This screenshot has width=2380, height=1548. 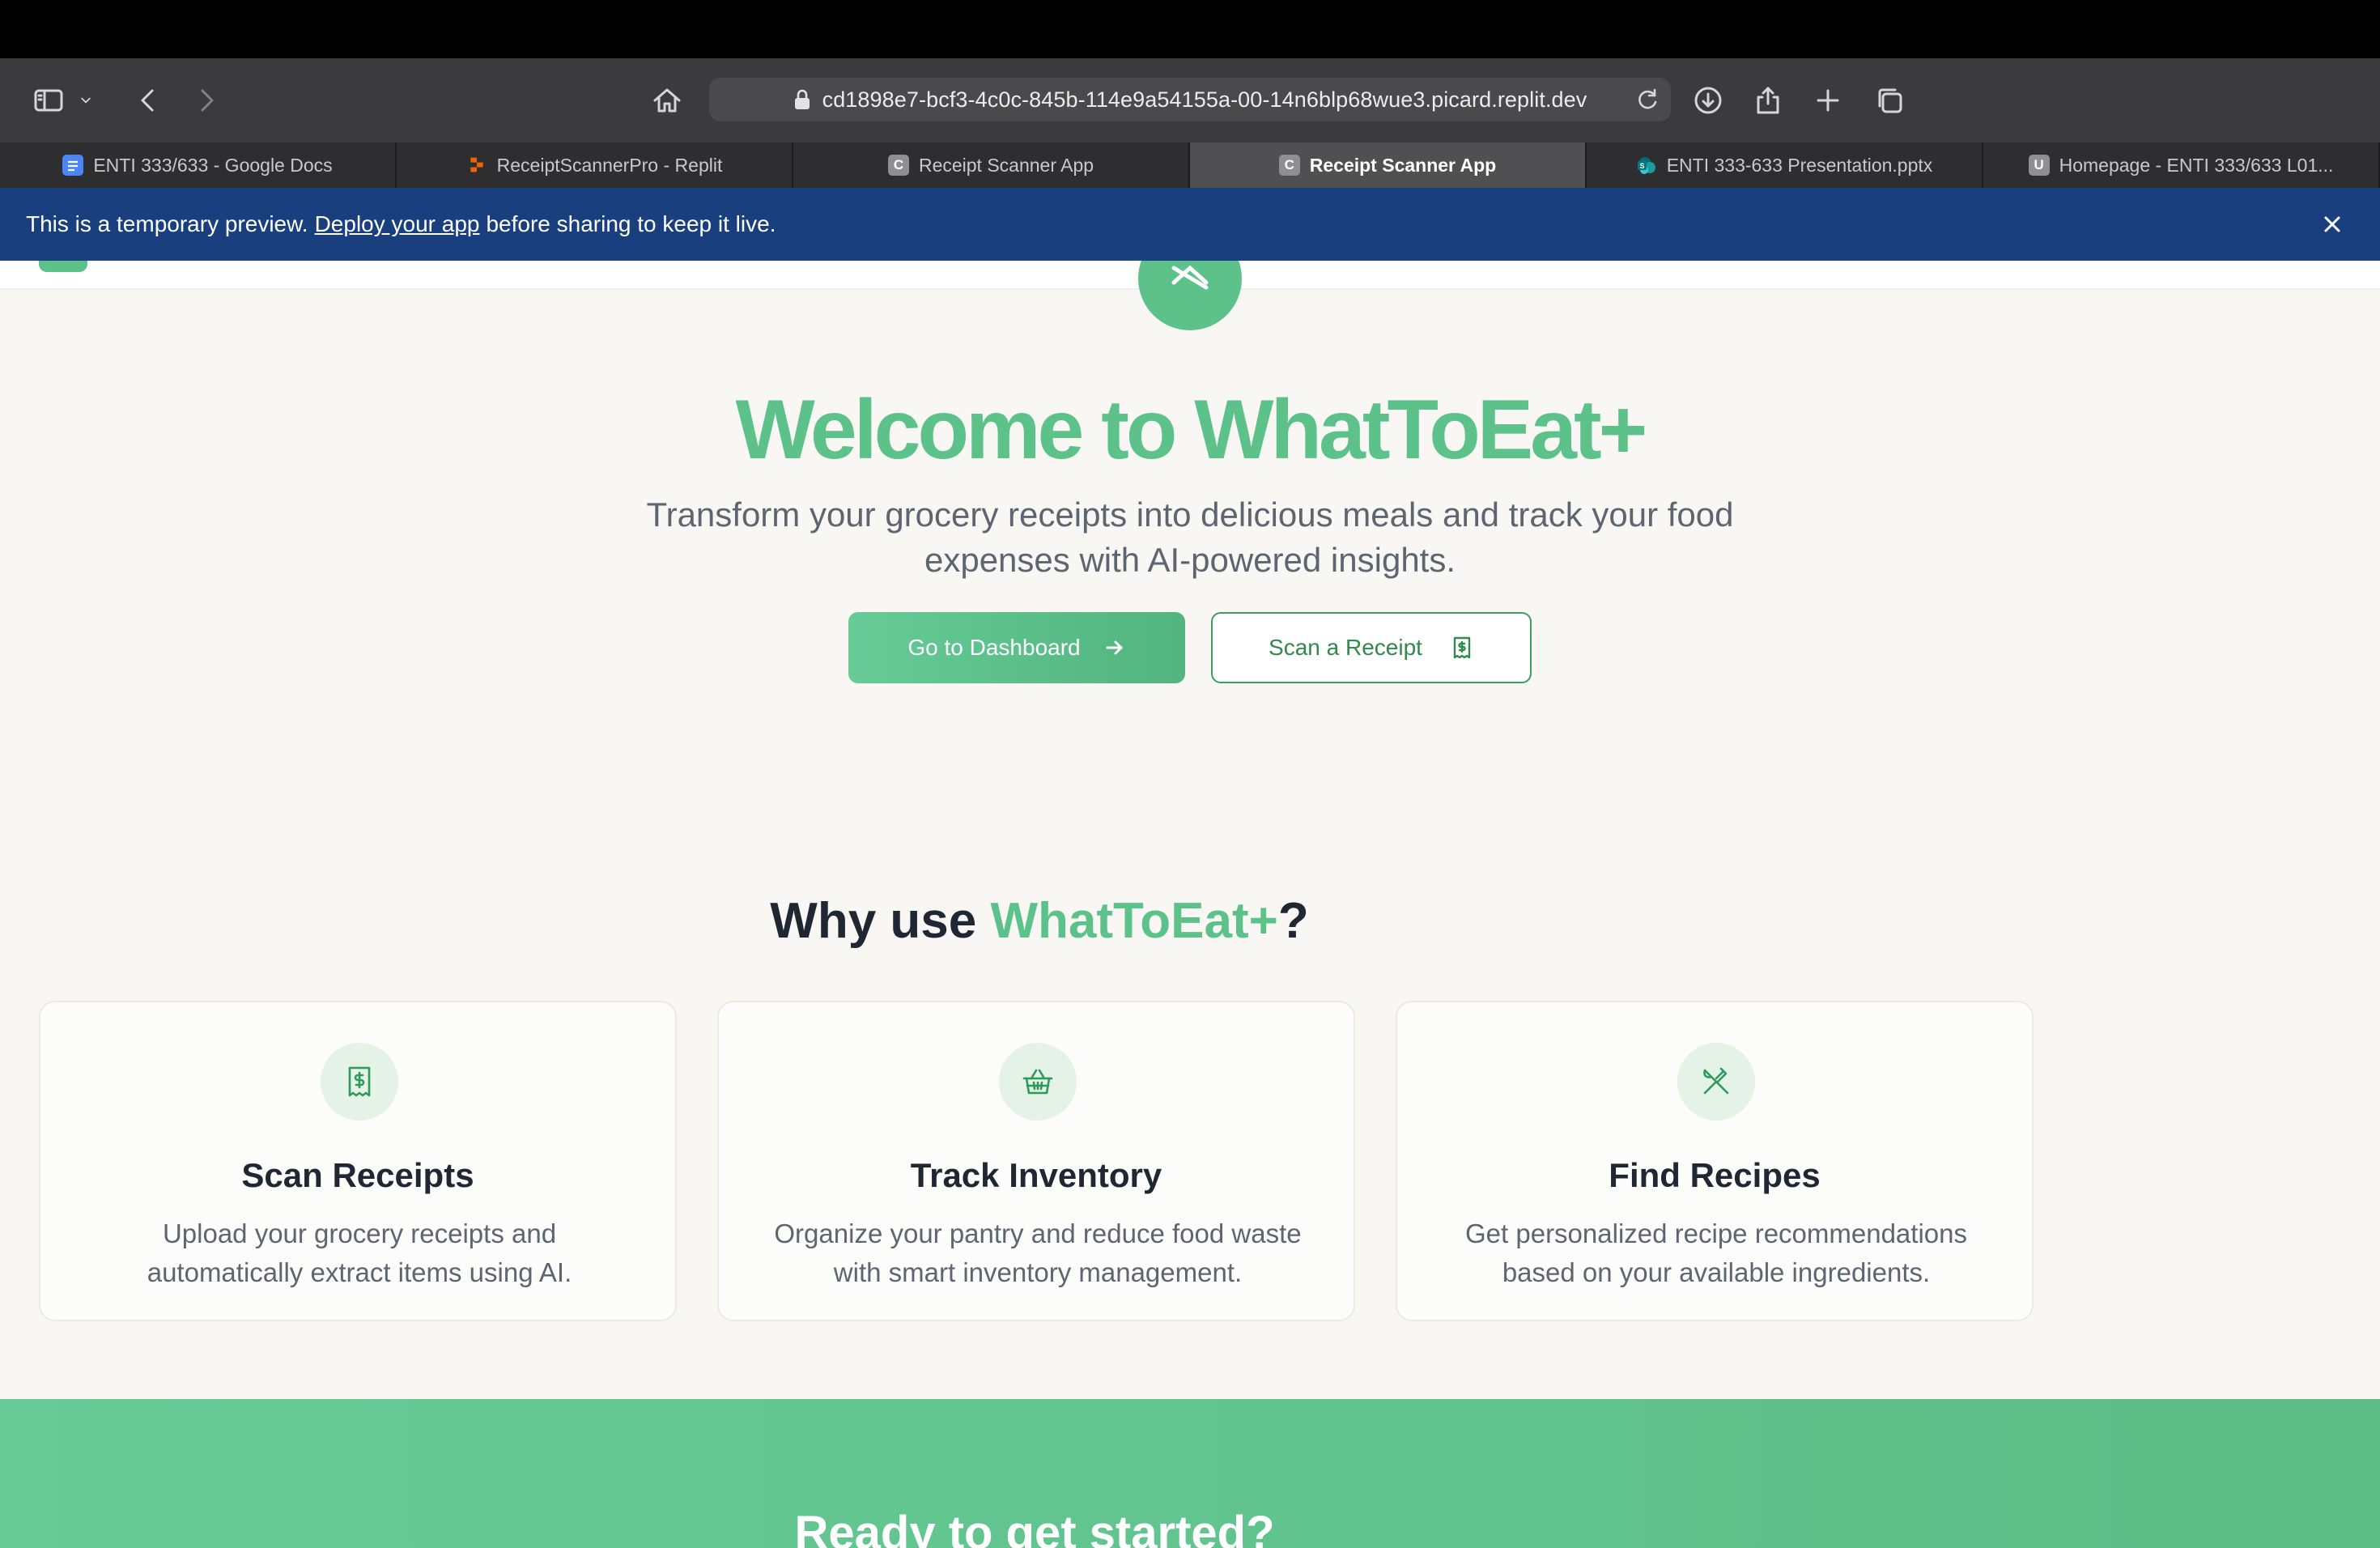 What do you see at coordinates (86, 100) in the screenshot?
I see `chevron-down-icon` at bounding box center [86, 100].